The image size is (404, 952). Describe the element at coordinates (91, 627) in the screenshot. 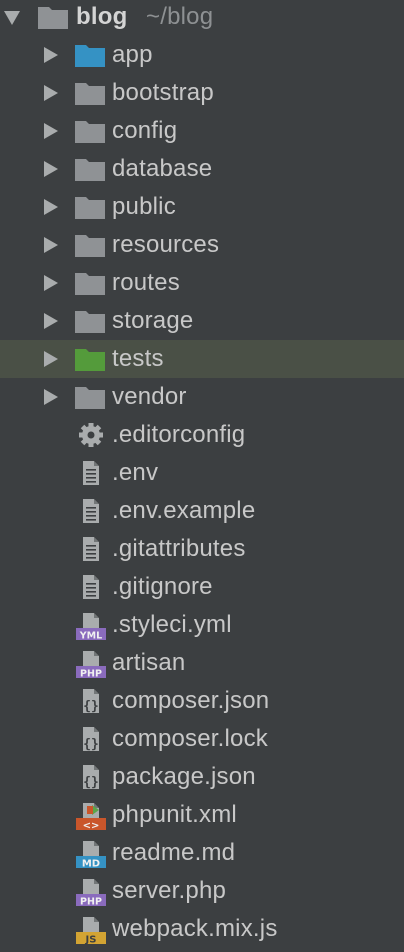

I see `yaml-file-icon: YML` at that location.